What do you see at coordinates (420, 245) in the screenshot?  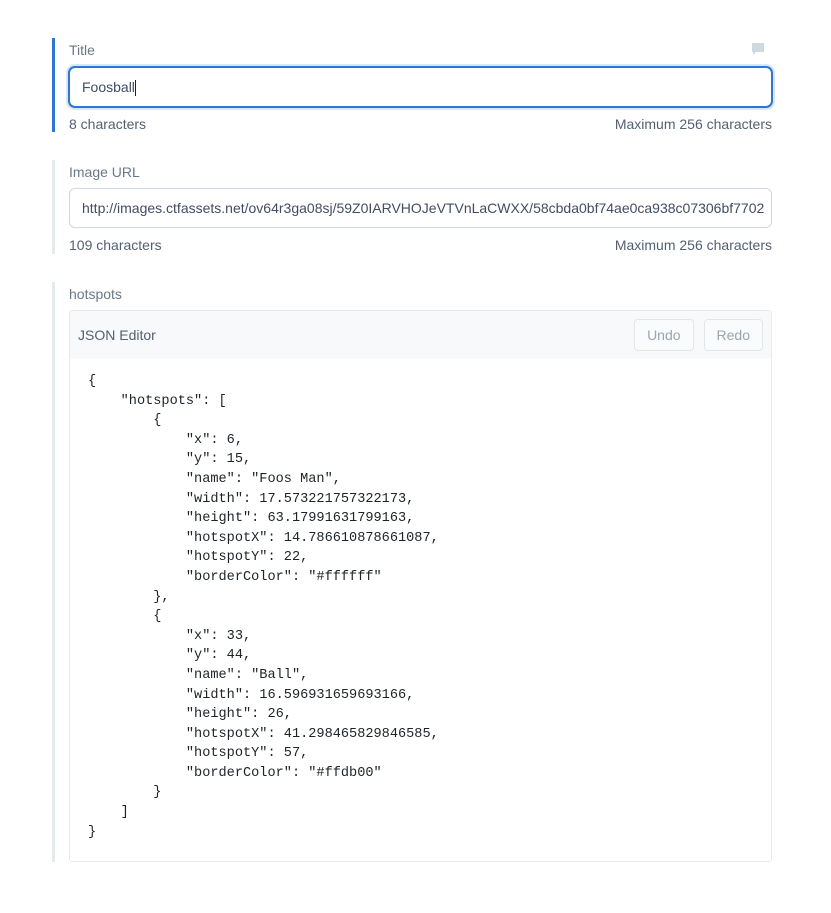 I see `image-url-meta: 109 characters Maximum 256 characters` at bounding box center [420, 245].